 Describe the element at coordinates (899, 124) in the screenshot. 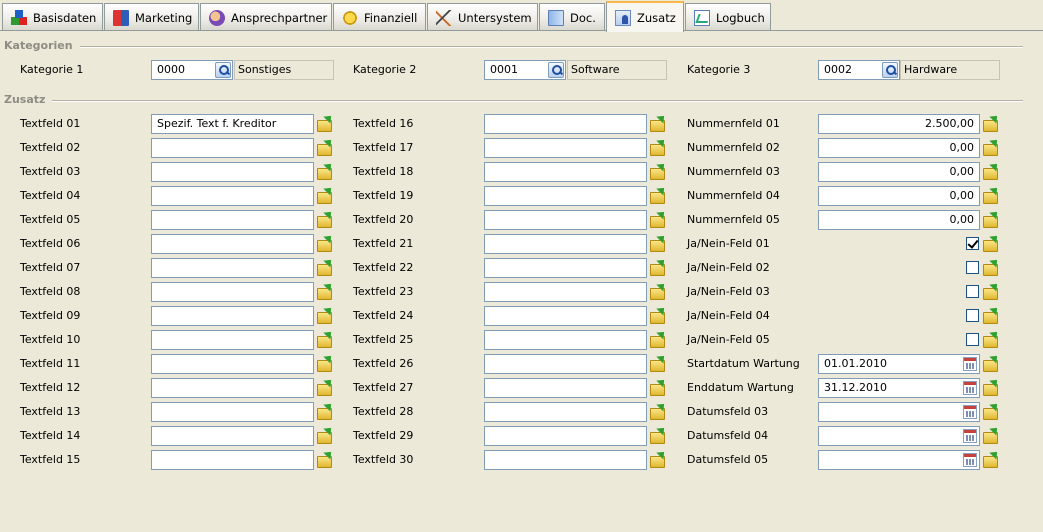

I see `nummernfeld-input: 2.500,00` at that location.